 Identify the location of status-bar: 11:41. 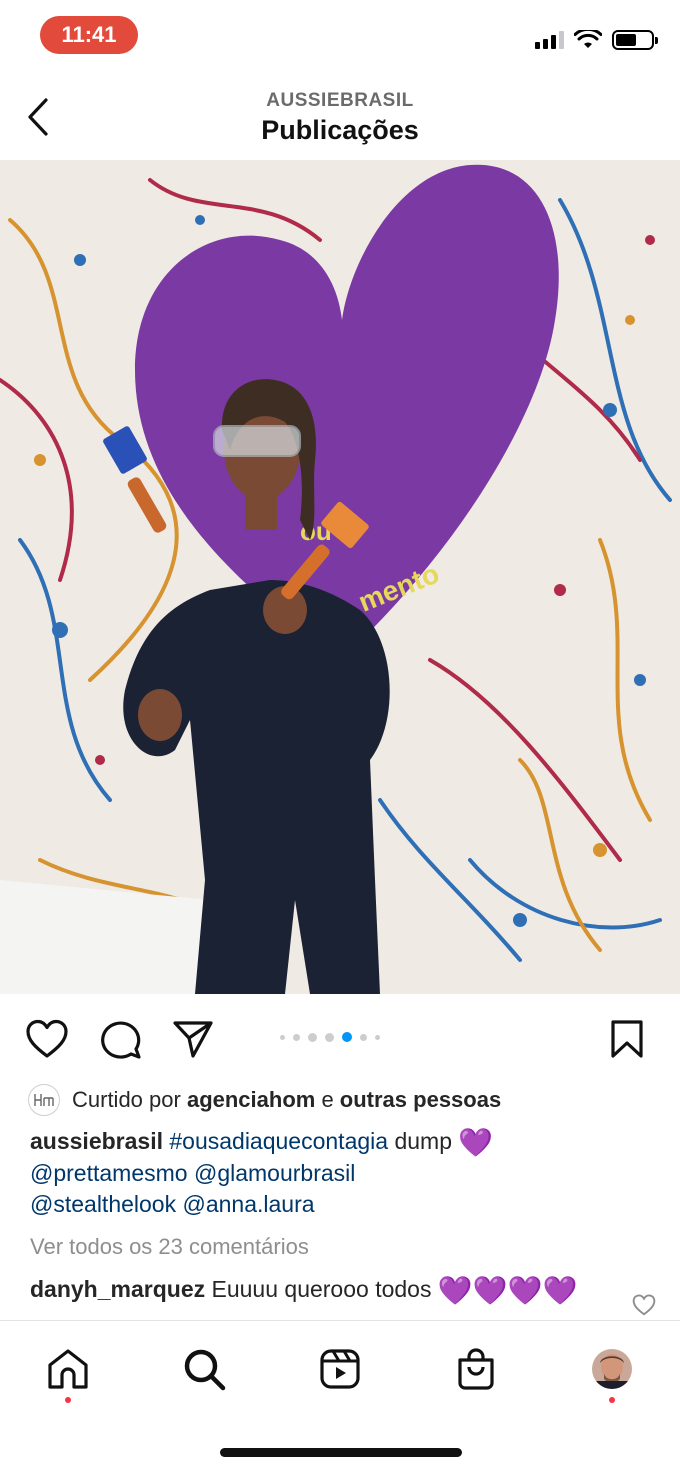
(340, 36).